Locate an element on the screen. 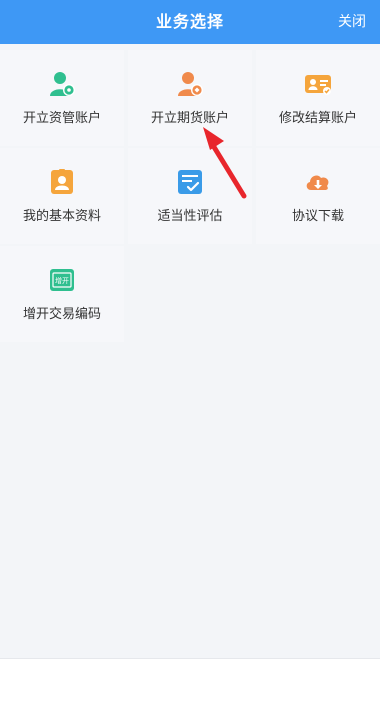 The image size is (380, 718). tile-label: 修改结算账户 is located at coordinates (317, 118).